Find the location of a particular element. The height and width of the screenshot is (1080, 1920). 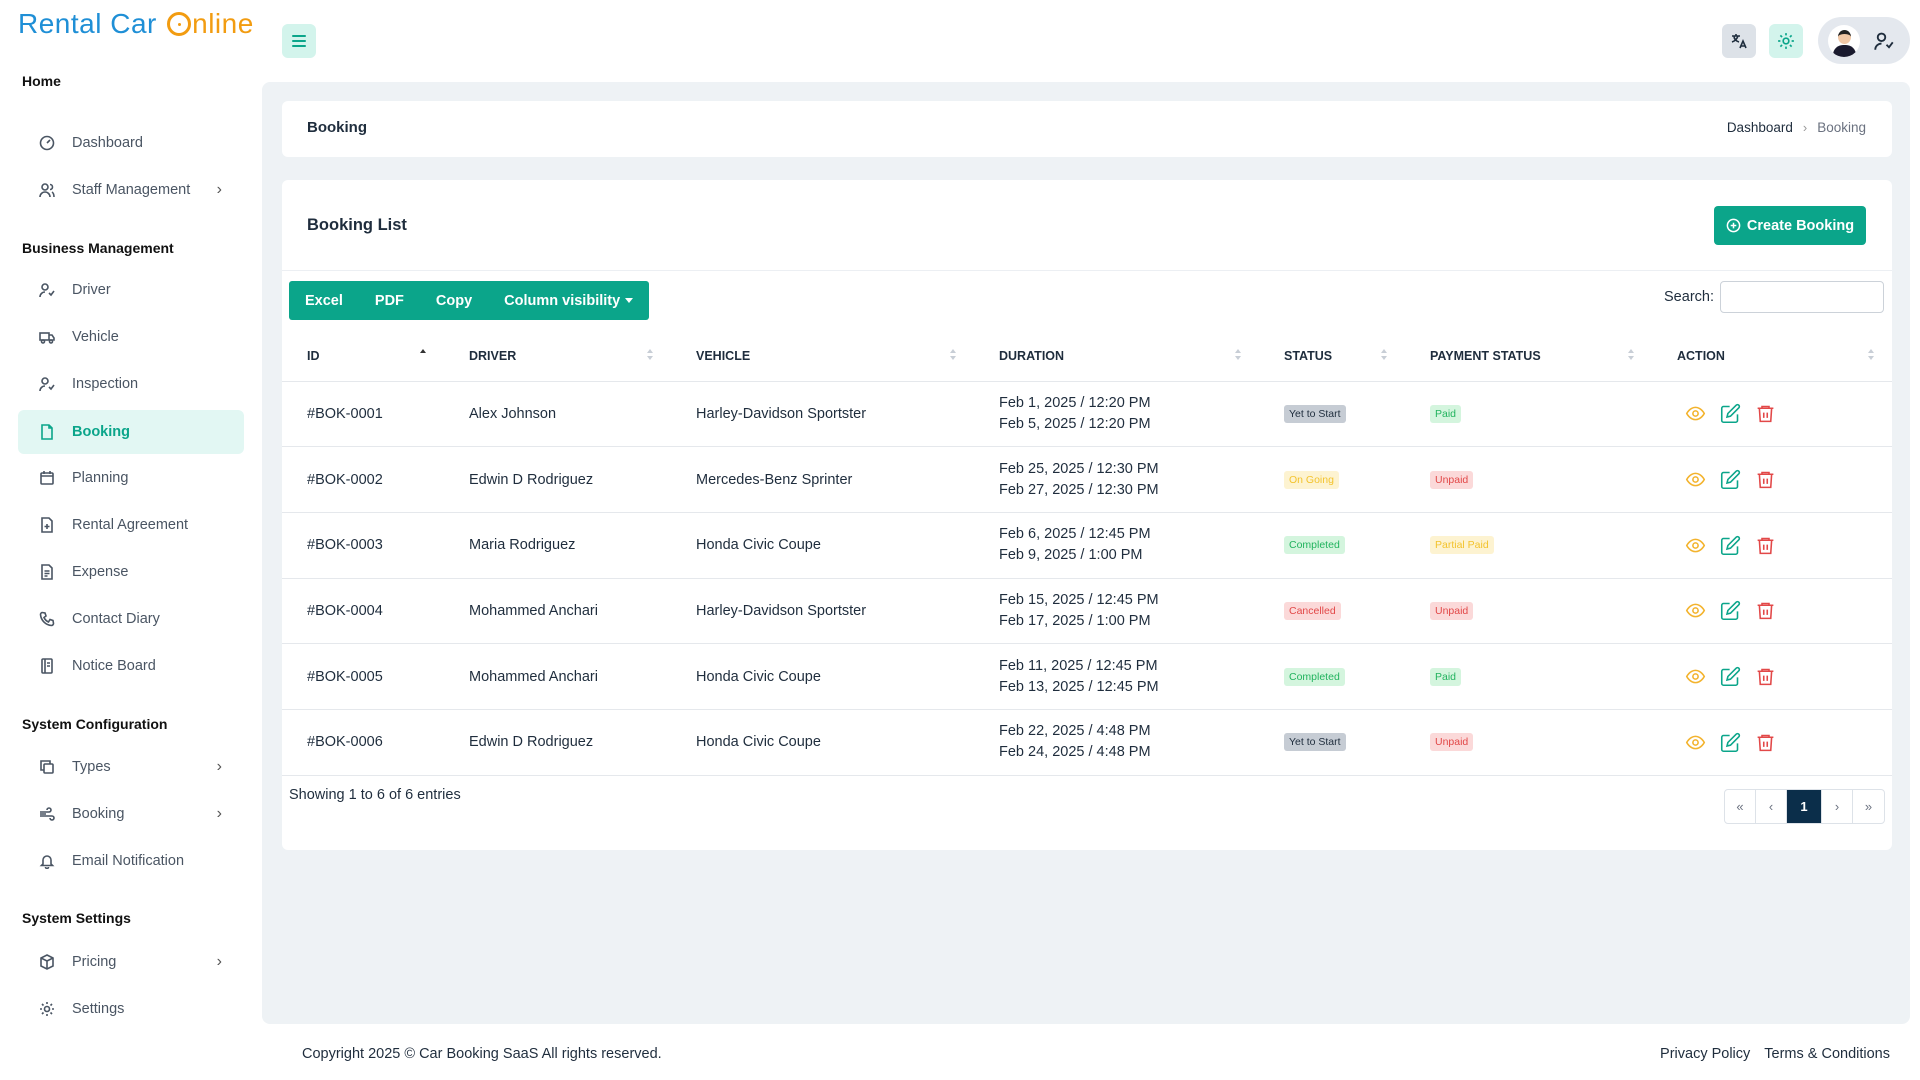

sidebar-item-vehicle: Vehicle is located at coordinates (131, 337).